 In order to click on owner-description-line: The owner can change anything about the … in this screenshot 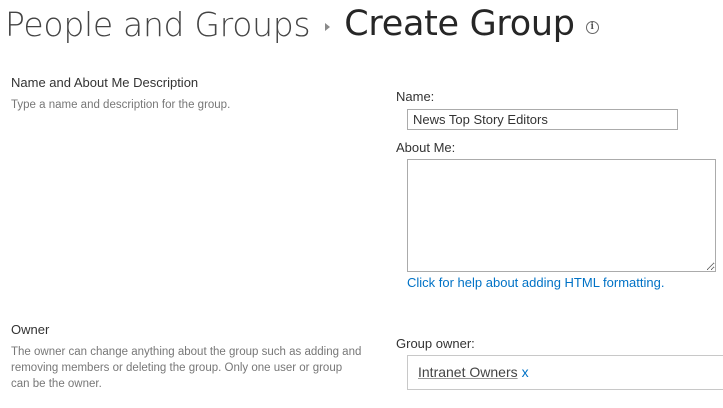, I will do `click(186, 352)`.